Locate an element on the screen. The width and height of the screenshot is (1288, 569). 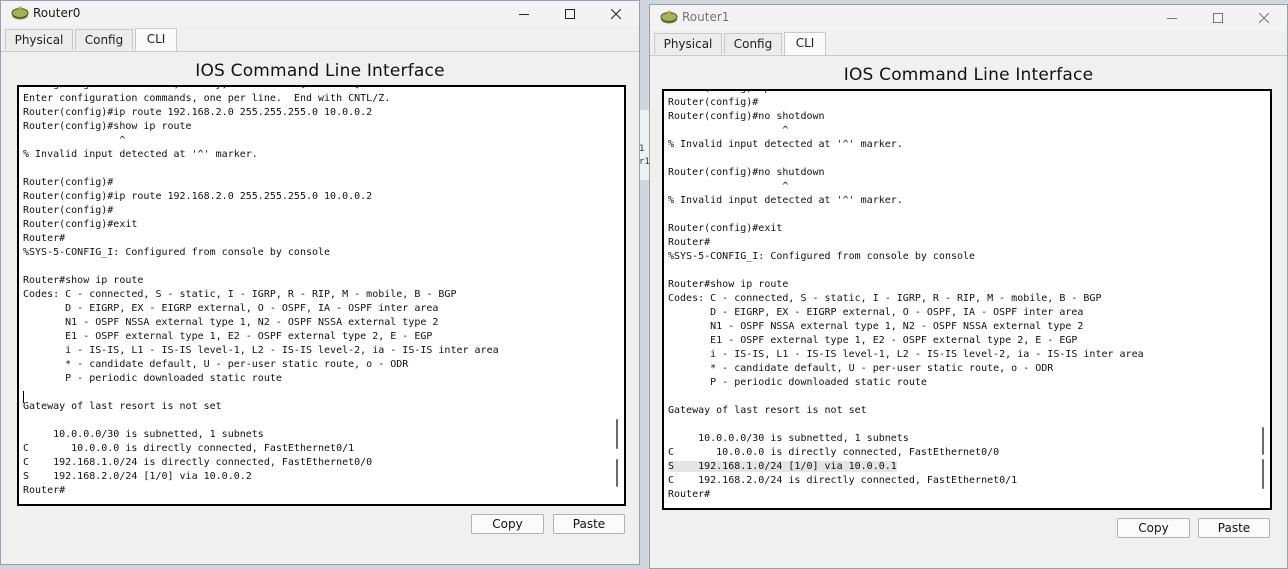
terminal-output-selected: S 192.168.1.0/24 [1/0] via 10.0.0.1 is located at coordinates (782, 467).